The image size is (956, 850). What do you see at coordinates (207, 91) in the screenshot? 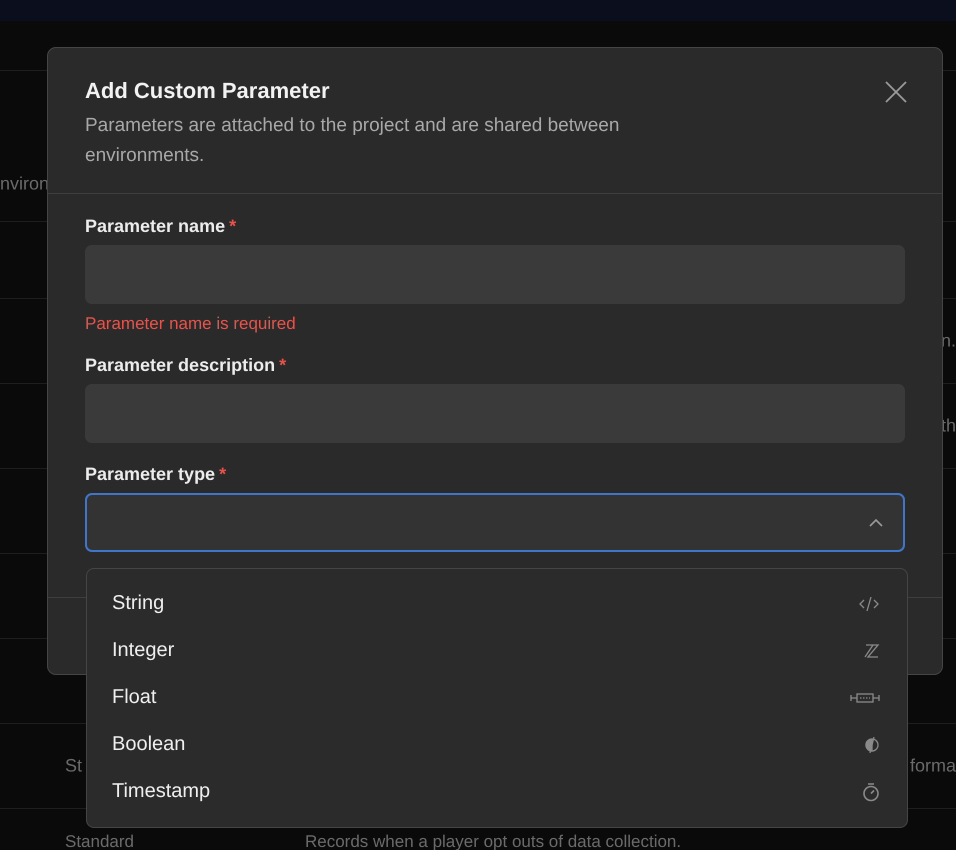
I see `dialog-title: Add Custom Parameter` at bounding box center [207, 91].